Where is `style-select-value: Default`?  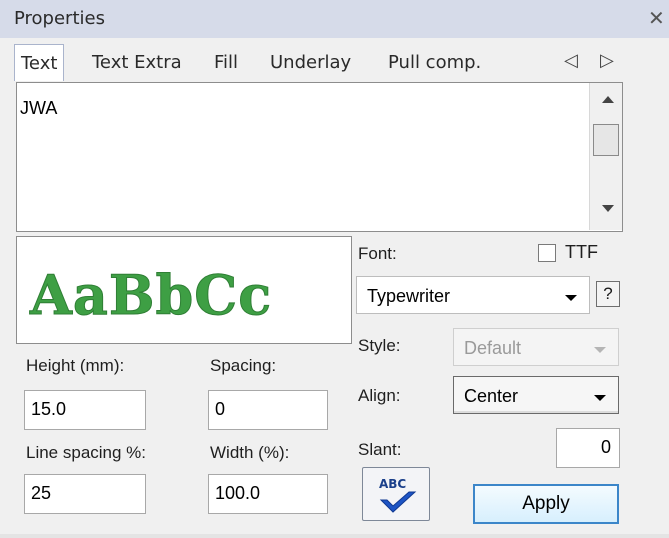
style-select-value: Default is located at coordinates (493, 348).